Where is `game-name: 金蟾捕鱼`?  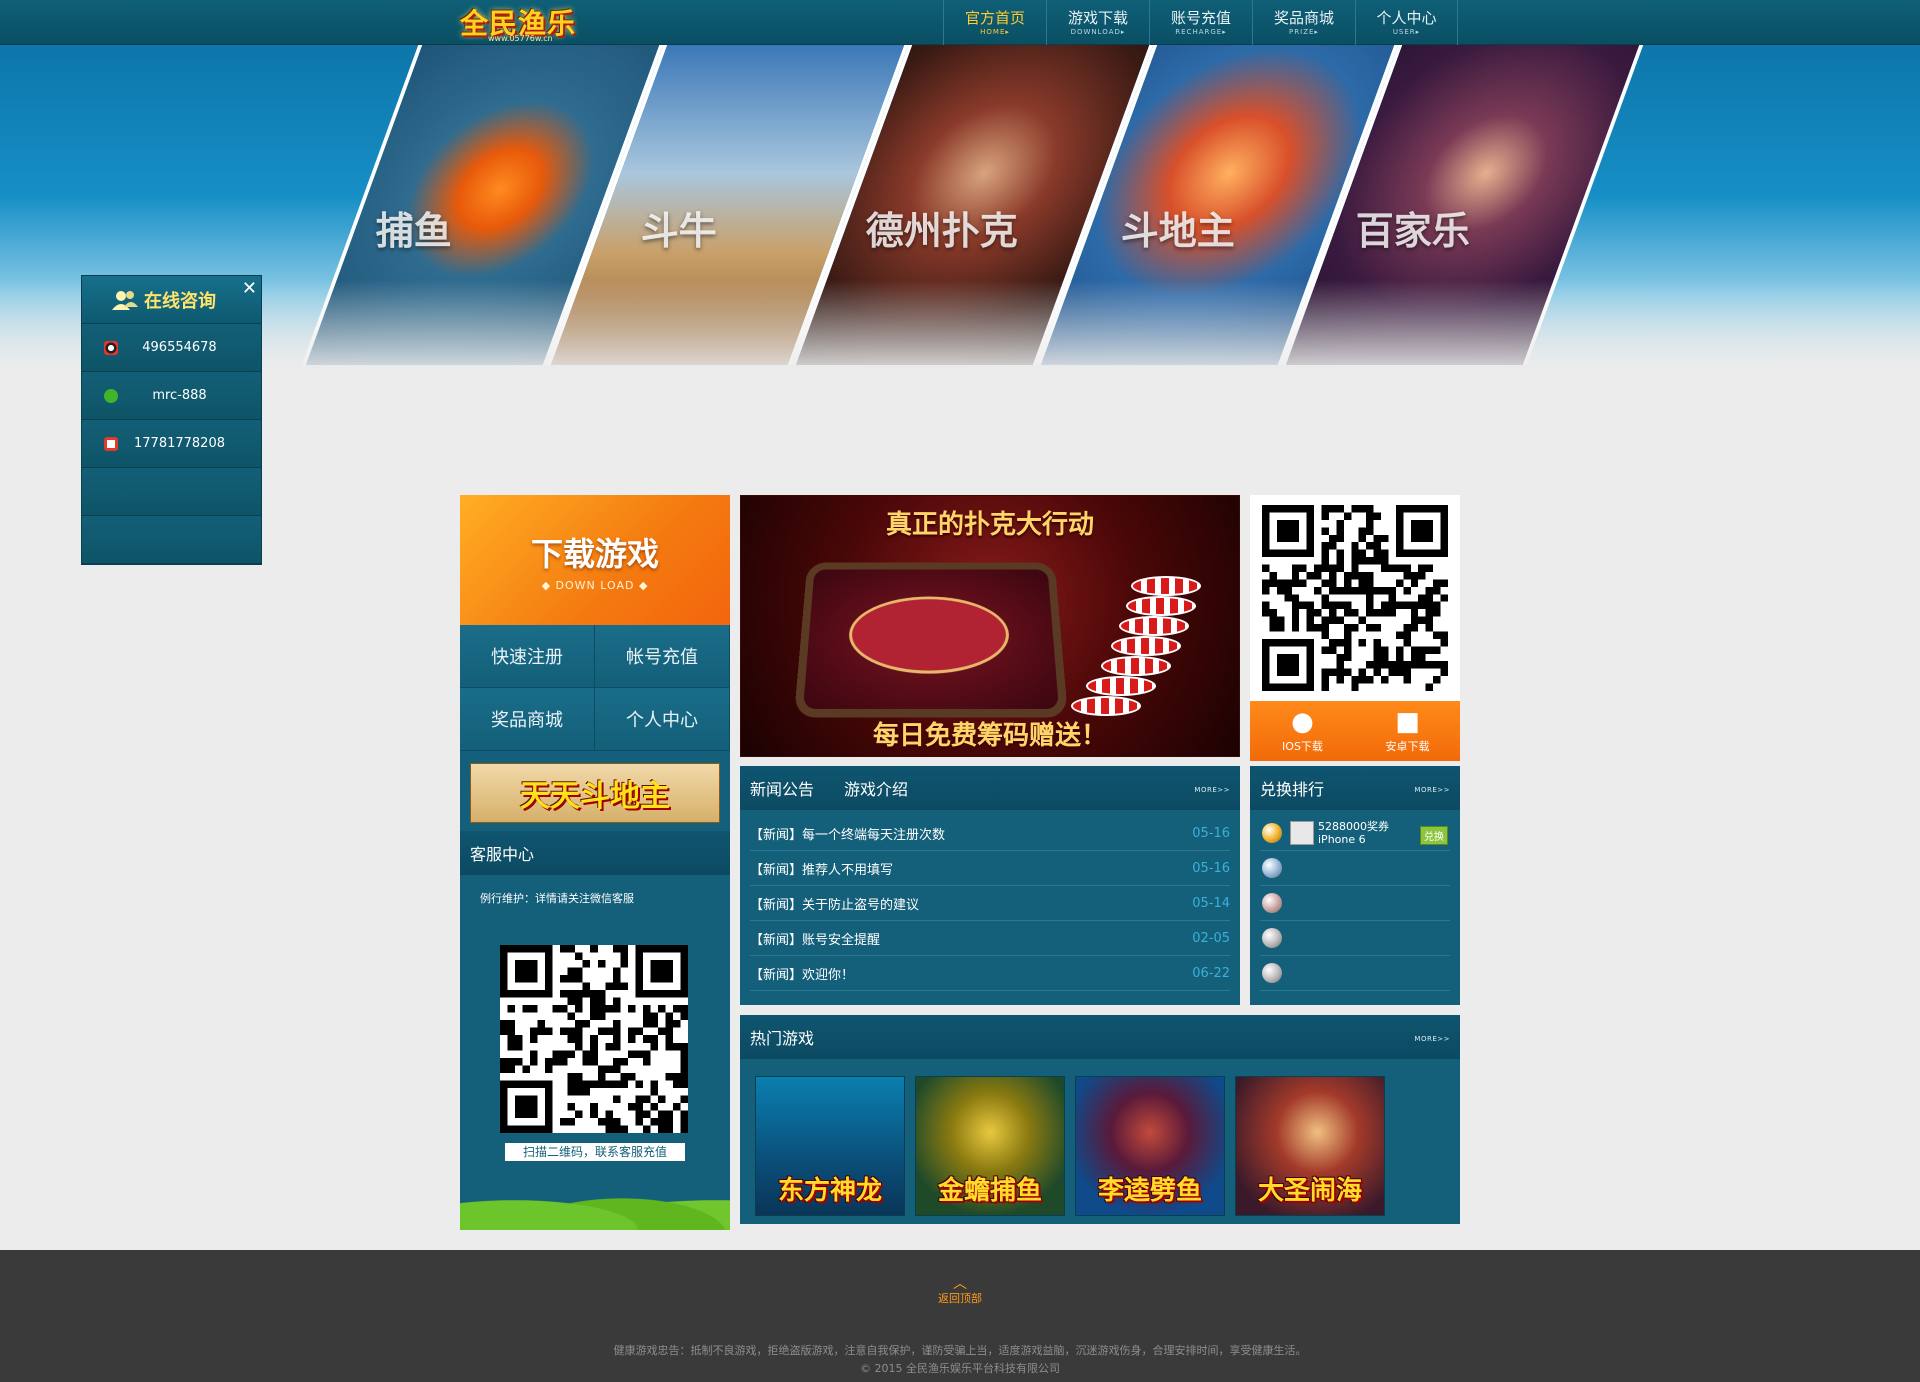 game-name: 金蟾捕鱼 is located at coordinates (989, 1191).